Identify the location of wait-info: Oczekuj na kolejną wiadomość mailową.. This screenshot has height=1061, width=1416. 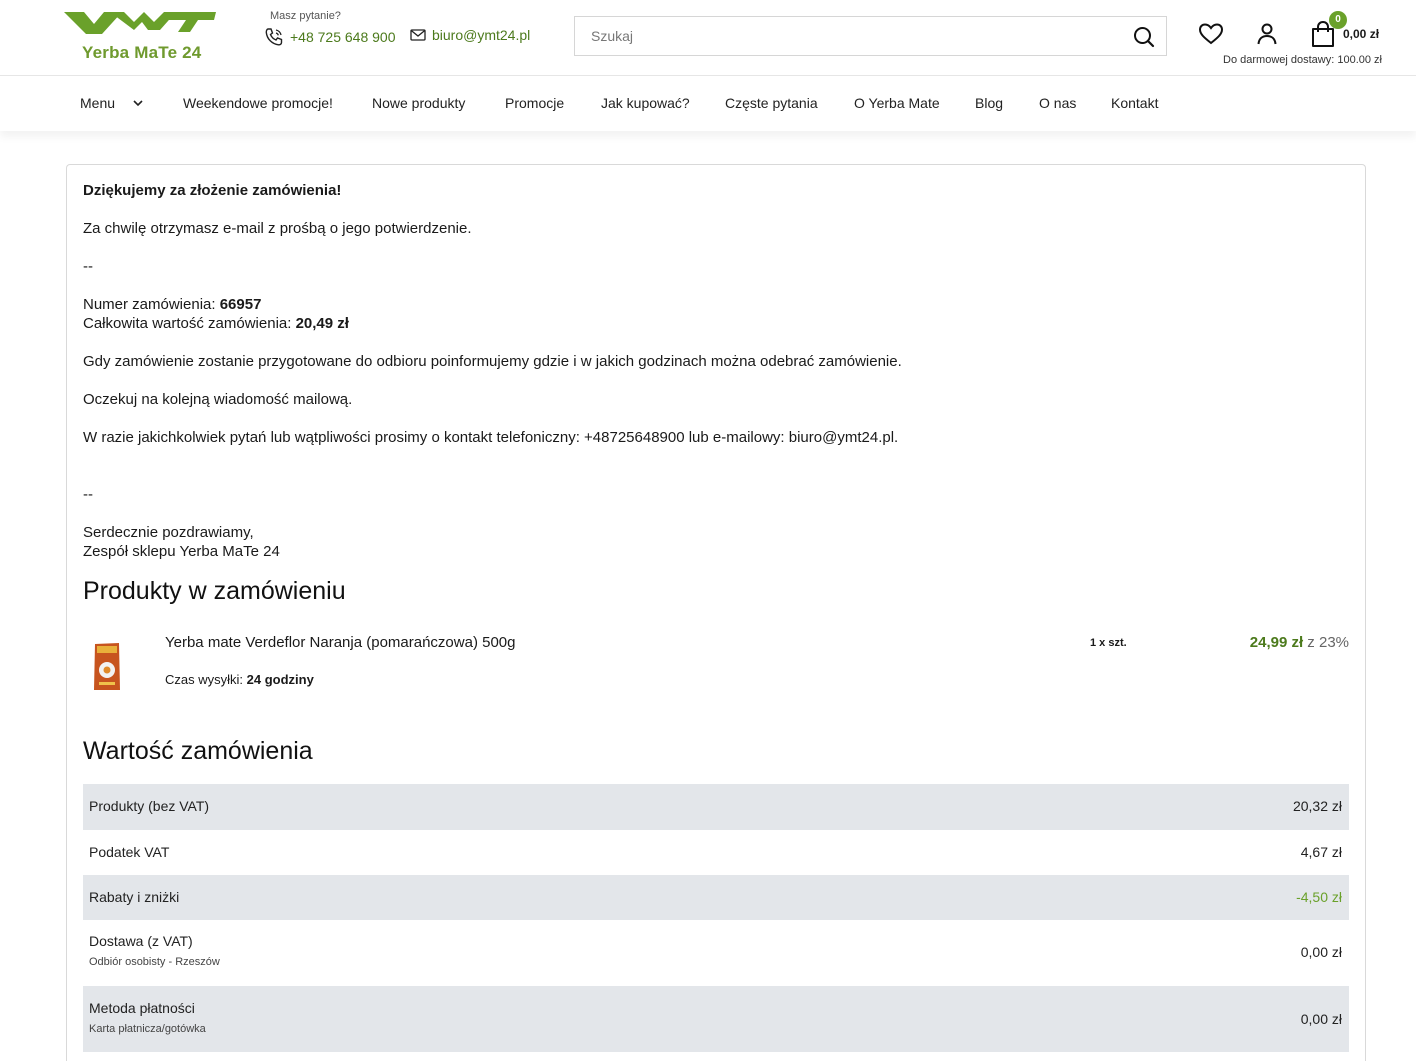
(218, 399).